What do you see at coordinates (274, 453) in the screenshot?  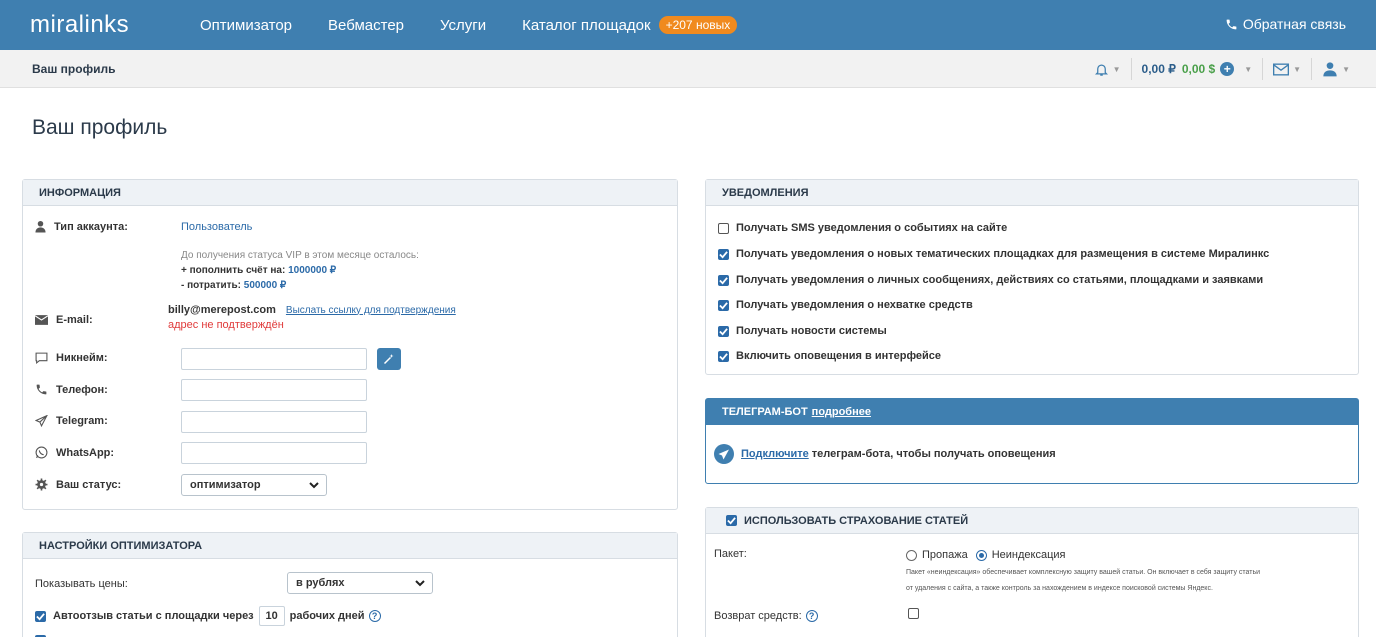 I see `whatsapp-input` at bounding box center [274, 453].